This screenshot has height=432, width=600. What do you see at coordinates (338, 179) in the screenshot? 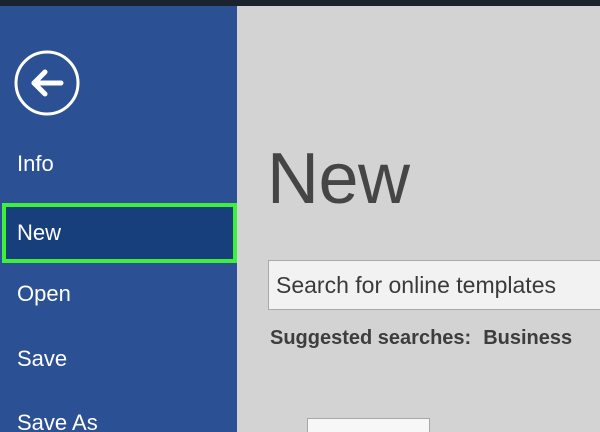
I see `page-title: New` at bounding box center [338, 179].